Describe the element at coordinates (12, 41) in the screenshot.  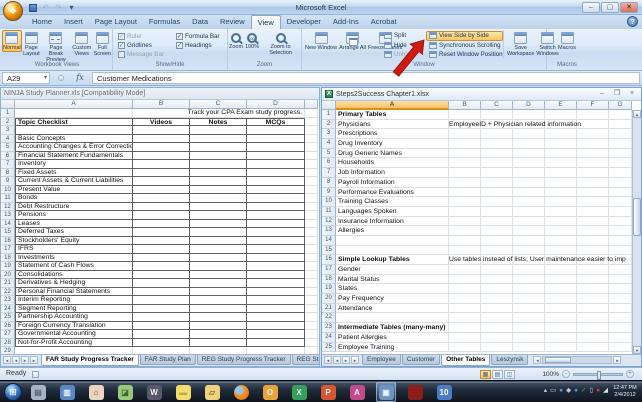
I see `normal-button: Normal` at that location.